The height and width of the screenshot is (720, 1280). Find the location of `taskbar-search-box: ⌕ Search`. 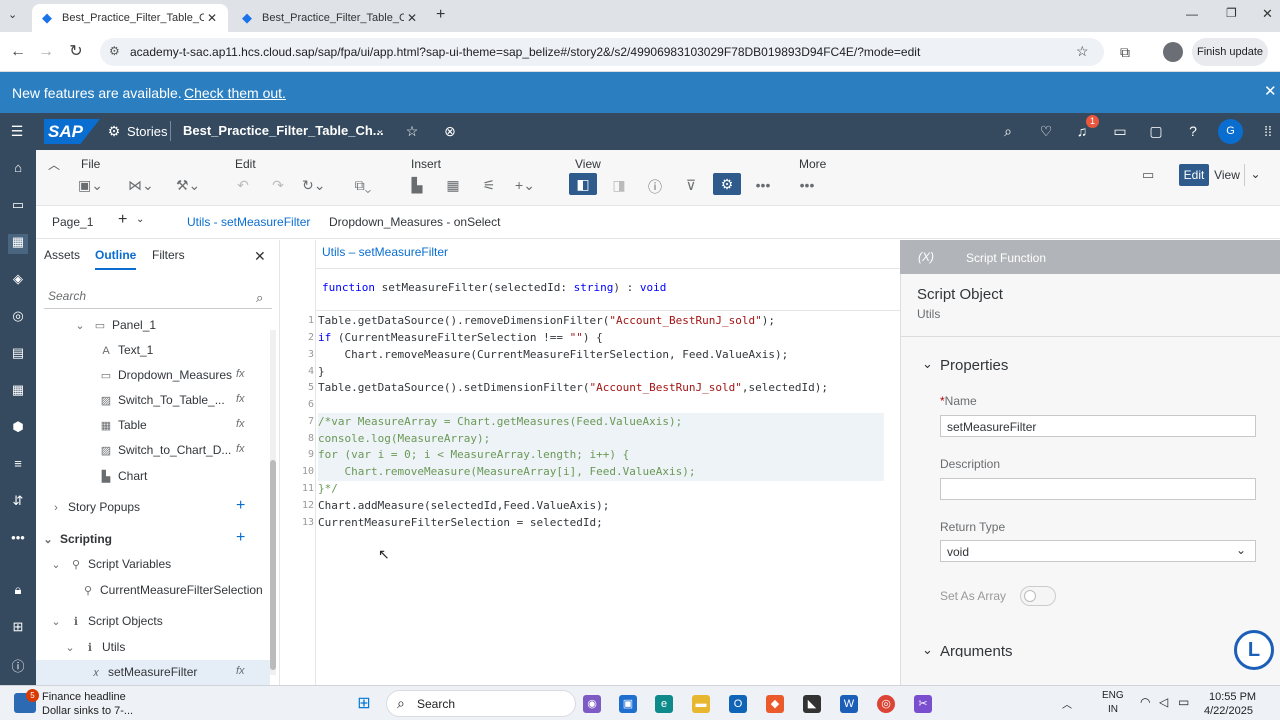

taskbar-search-box: ⌕ Search is located at coordinates (481, 703).